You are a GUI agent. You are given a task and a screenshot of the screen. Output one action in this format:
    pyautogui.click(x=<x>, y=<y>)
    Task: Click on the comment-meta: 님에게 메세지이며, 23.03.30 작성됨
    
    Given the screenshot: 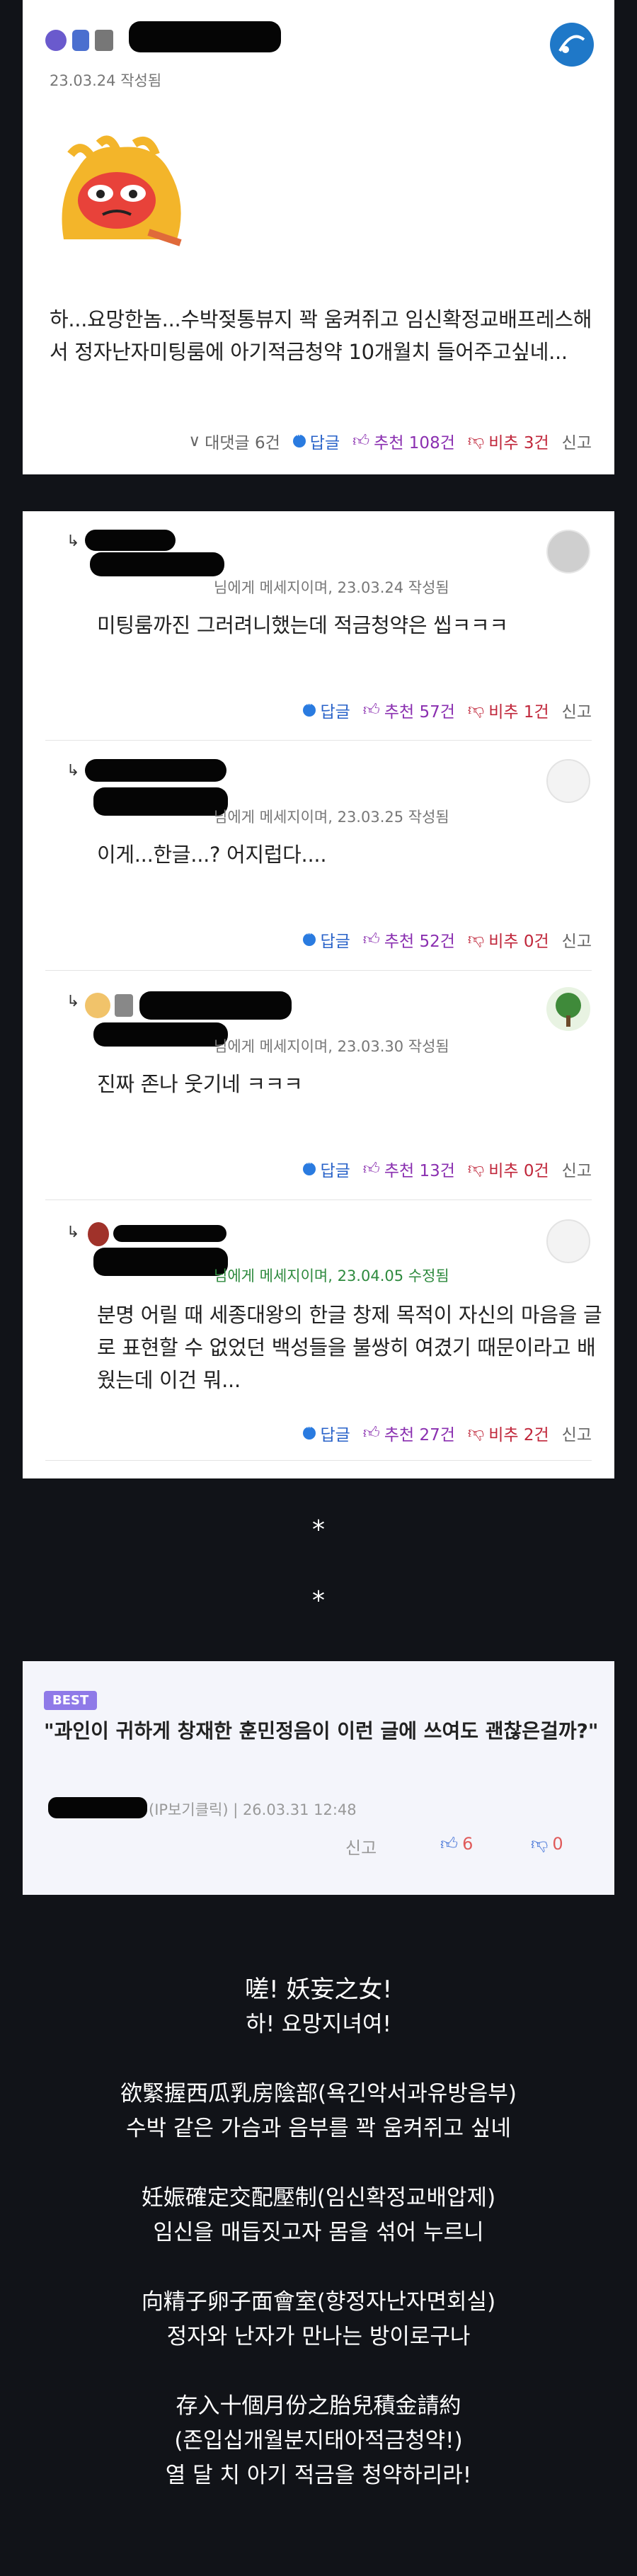 What is the action you would take?
    pyautogui.click(x=331, y=1046)
    